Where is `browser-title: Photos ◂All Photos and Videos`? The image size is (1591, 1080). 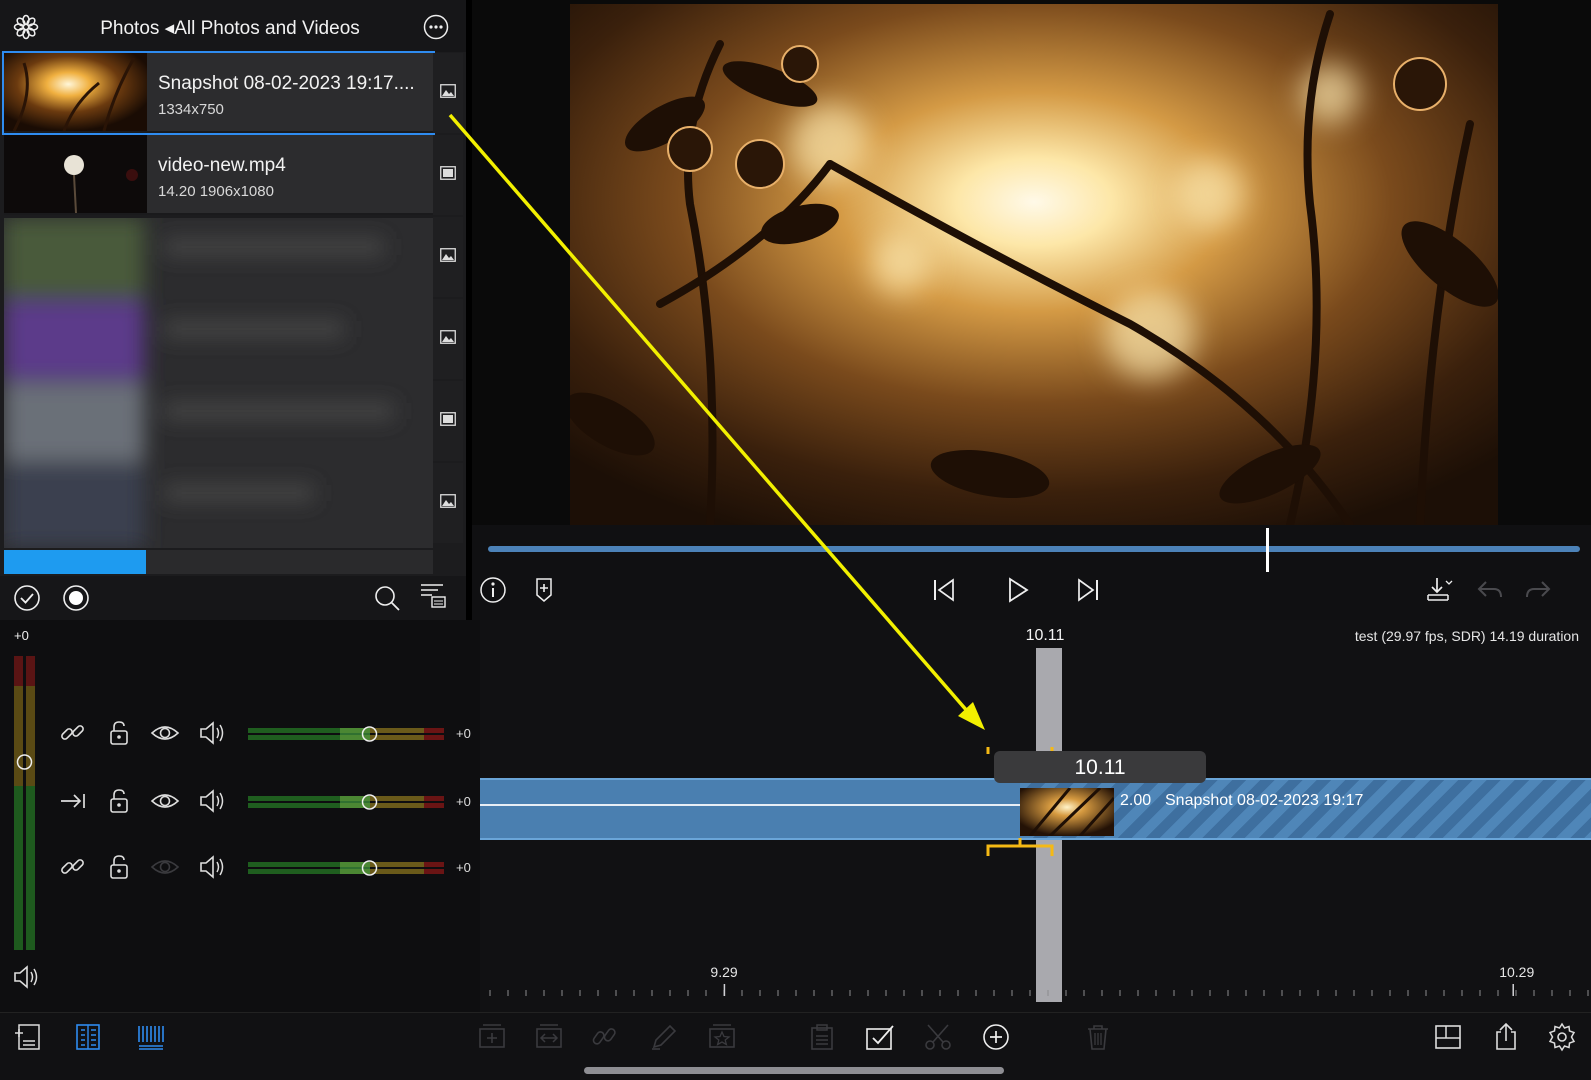
browser-title: Photos ◂All Photos and Videos is located at coordinates (230, 28).